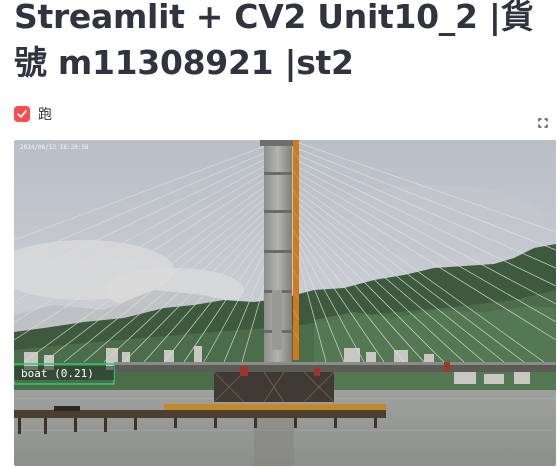 This screenshot has height=468, width=557. I want to click on checkbox-checked-icon, so click(22, 114).